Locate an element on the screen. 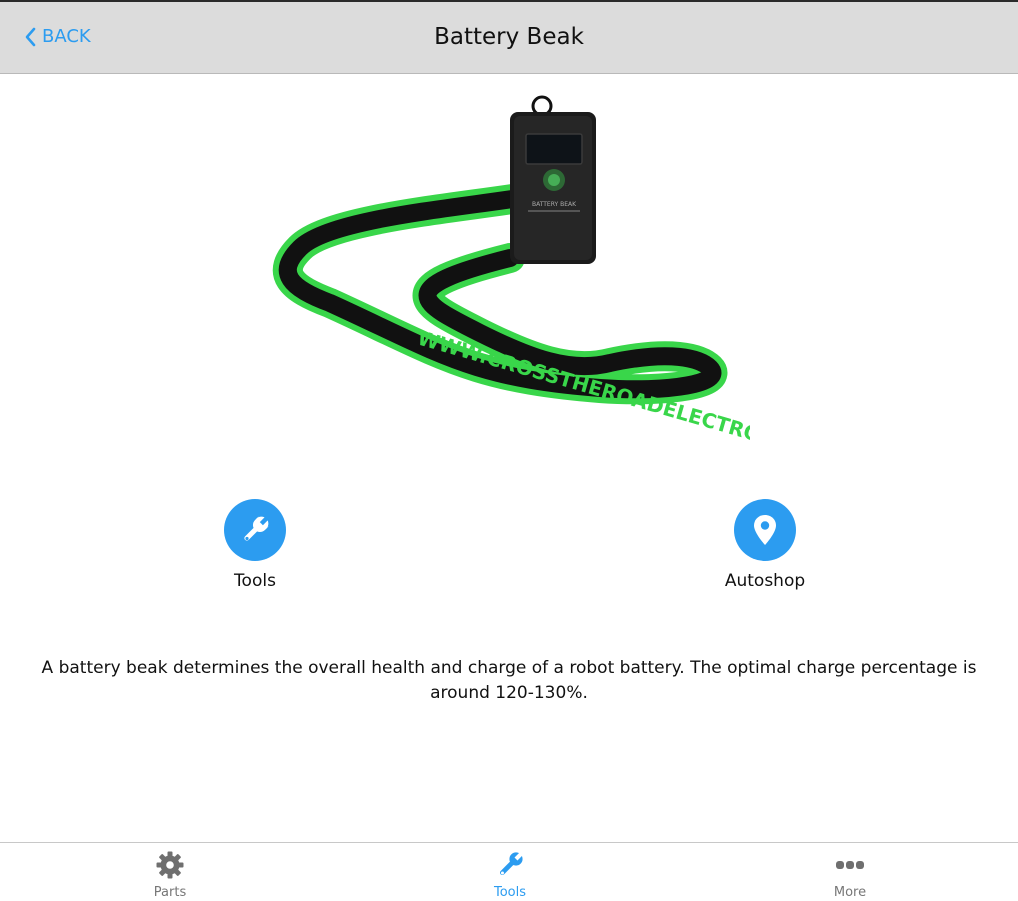 The image size is (1018, 901). navigation-bar: BACK Battery Beak is located at coordinates (509, 38).